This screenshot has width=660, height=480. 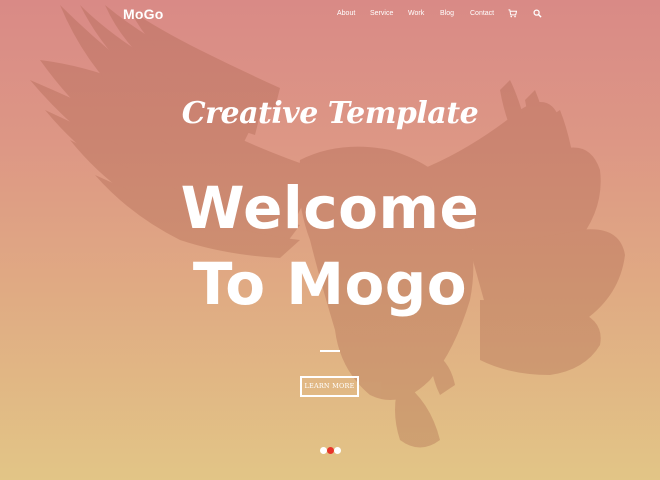 I want to click on hero-title-line-2: To Mogo, so click(x=330, y=284).